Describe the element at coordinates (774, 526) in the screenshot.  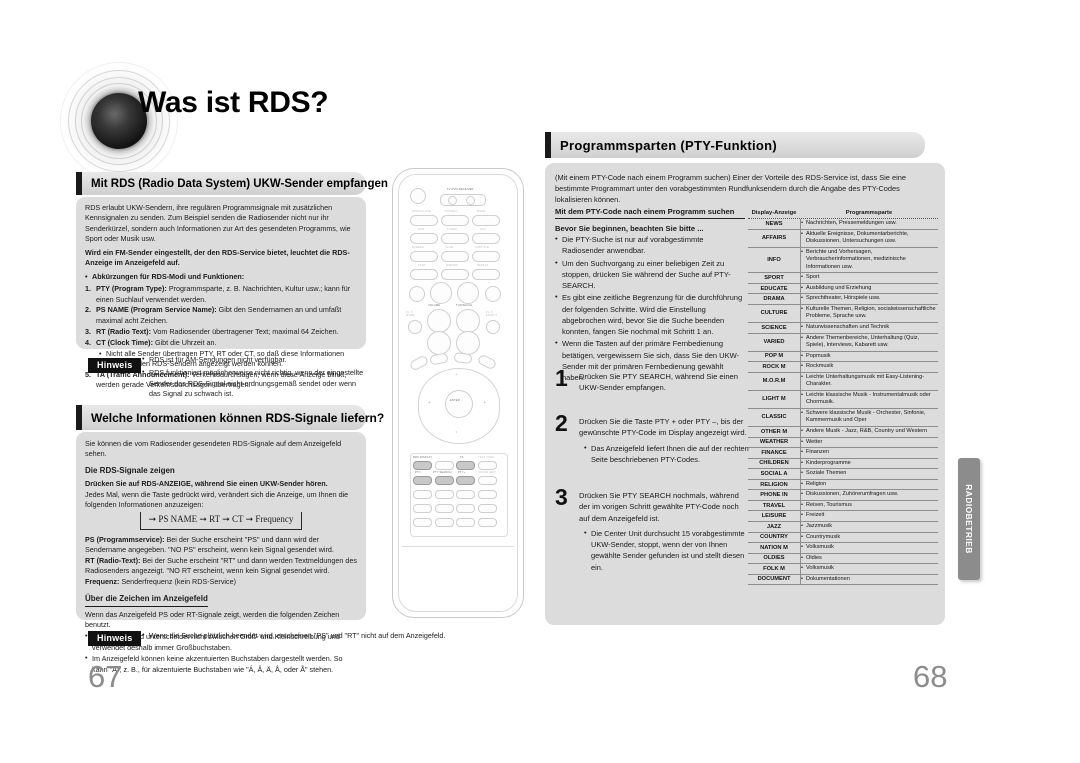
I see `pty-code-cell: JAZZ` at that location.